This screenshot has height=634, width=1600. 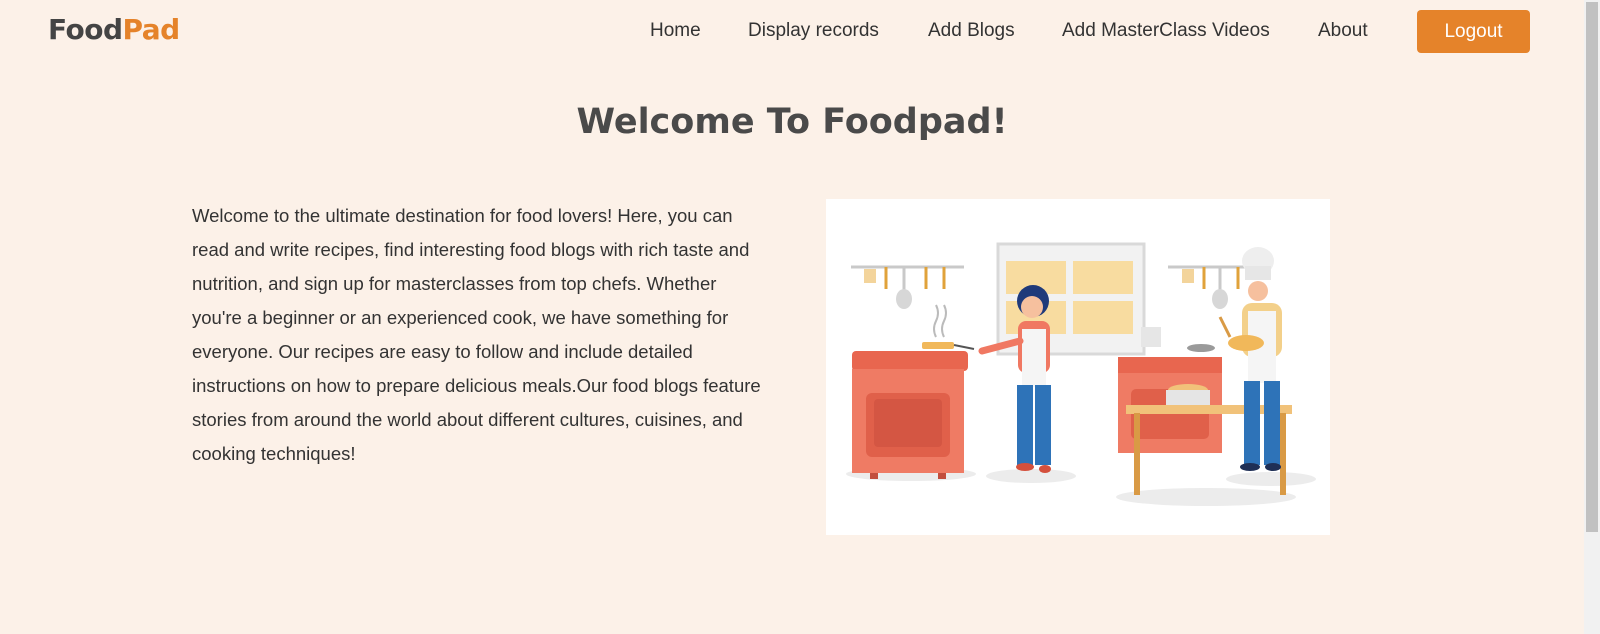 What do you see at coordinates (792, 122) in the screenshot?
I see `page-title: Welcome To Foodpad!` at bounding box center [792, 122].